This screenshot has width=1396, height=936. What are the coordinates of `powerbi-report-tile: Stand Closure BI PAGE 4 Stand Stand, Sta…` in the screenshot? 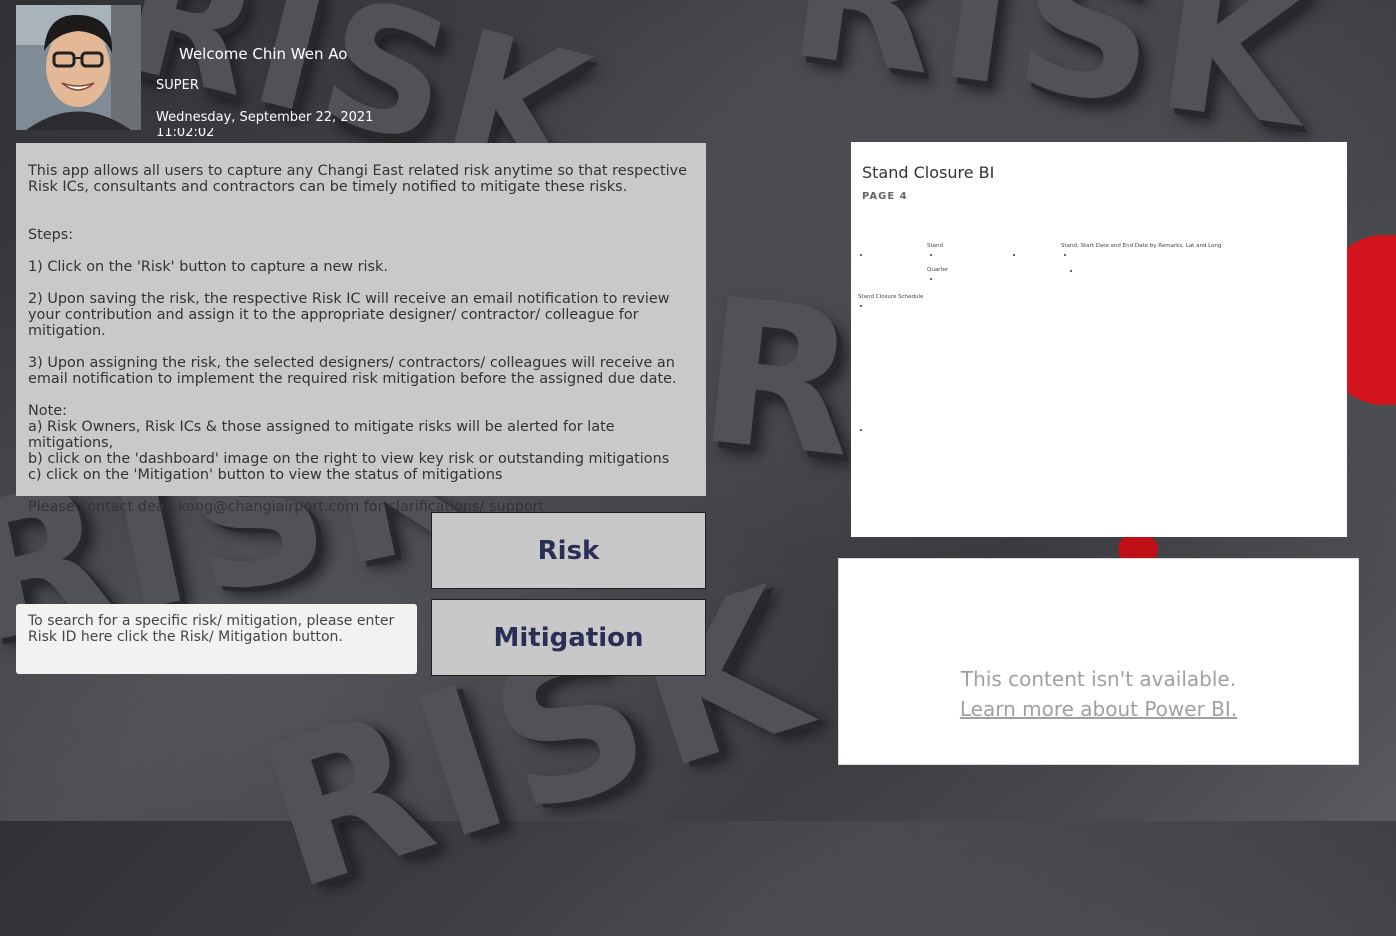 It's located at (1099, 339).